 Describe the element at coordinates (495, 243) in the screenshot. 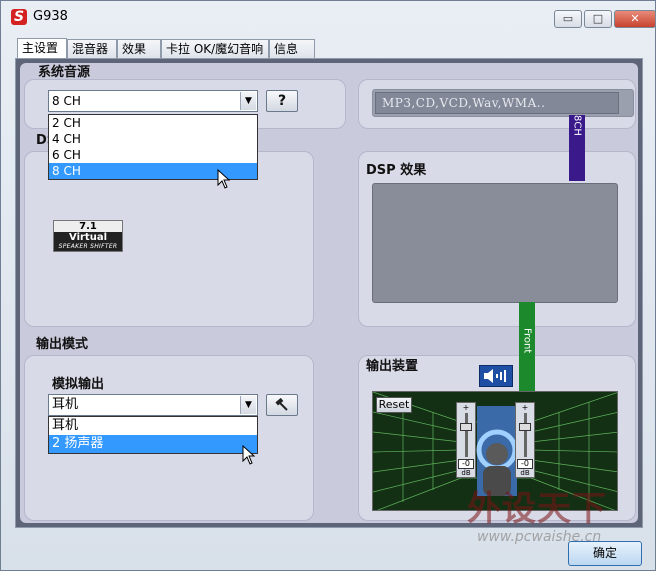

I see `dsp-effects-display` at that location.